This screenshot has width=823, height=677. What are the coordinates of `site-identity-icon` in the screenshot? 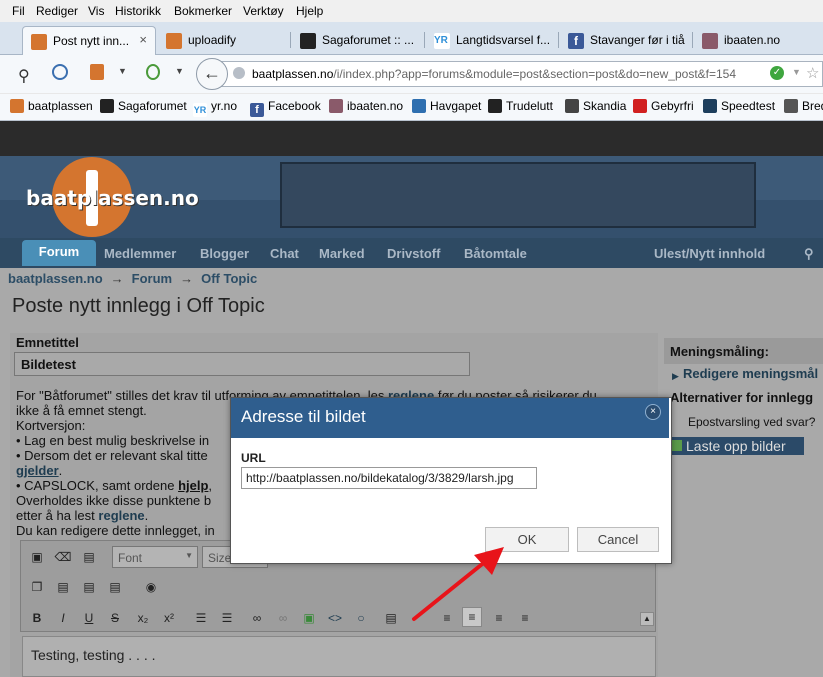 It's located at (239, 73).